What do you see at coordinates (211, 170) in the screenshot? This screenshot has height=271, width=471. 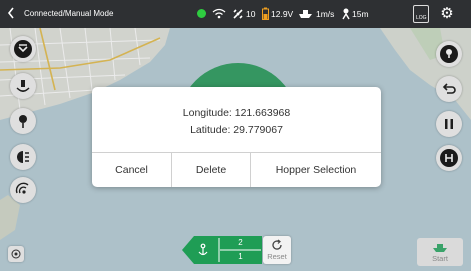 I see `delete-button: Delete` at bounding box center [211, 170].